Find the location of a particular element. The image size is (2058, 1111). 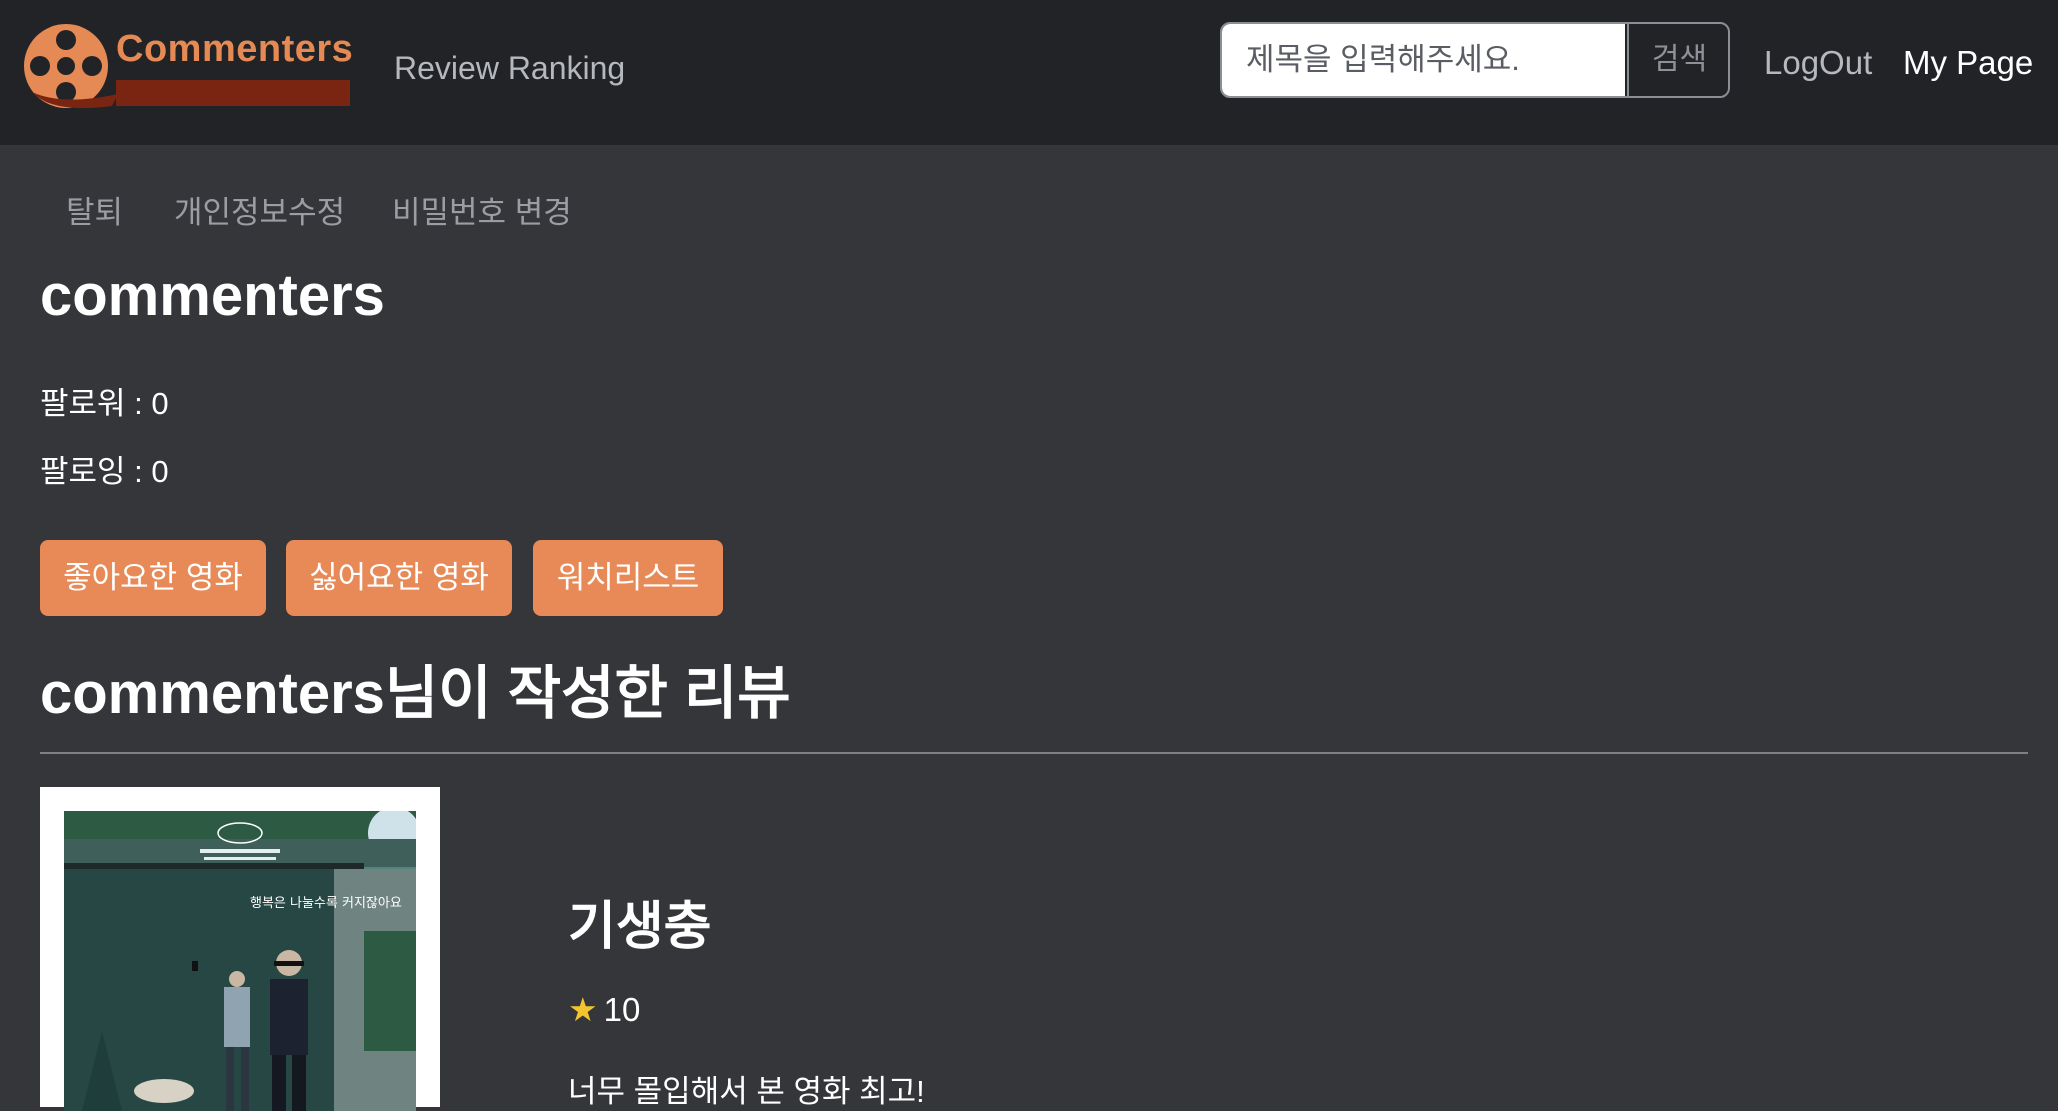

disliked-movies-button: 싫어요한 영화 is located at coordinates (399, 578).